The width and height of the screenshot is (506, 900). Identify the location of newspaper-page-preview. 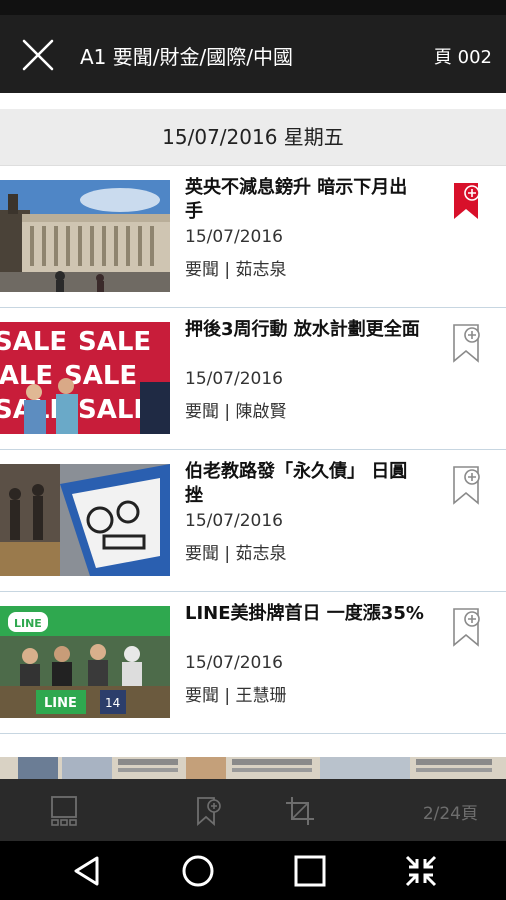
(253, 768).